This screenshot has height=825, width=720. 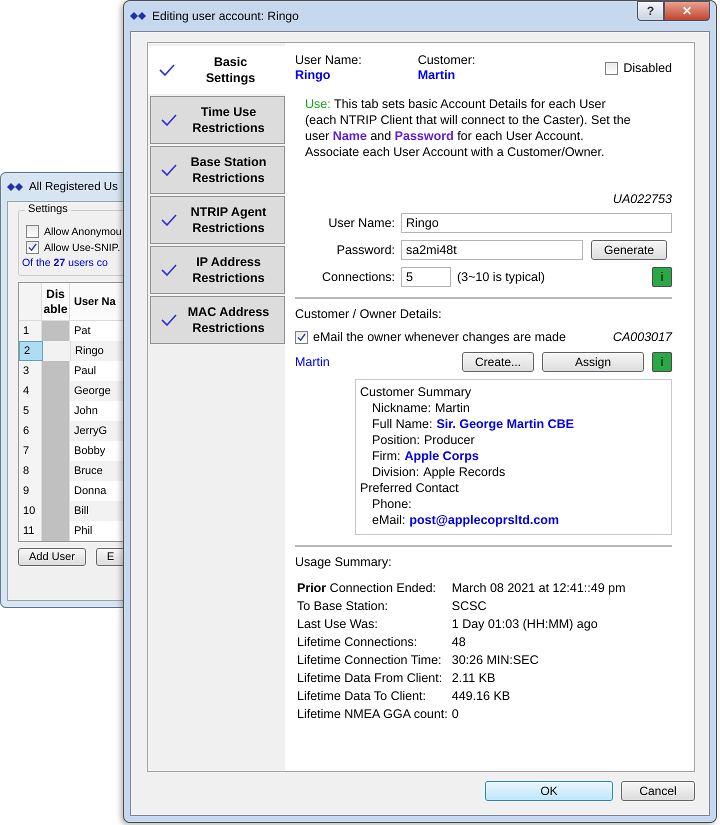 What do you see at coordinates (90, 431) in the screenshot?
I see `table-cell-text: JerryG` at bounding box center [90, 431].